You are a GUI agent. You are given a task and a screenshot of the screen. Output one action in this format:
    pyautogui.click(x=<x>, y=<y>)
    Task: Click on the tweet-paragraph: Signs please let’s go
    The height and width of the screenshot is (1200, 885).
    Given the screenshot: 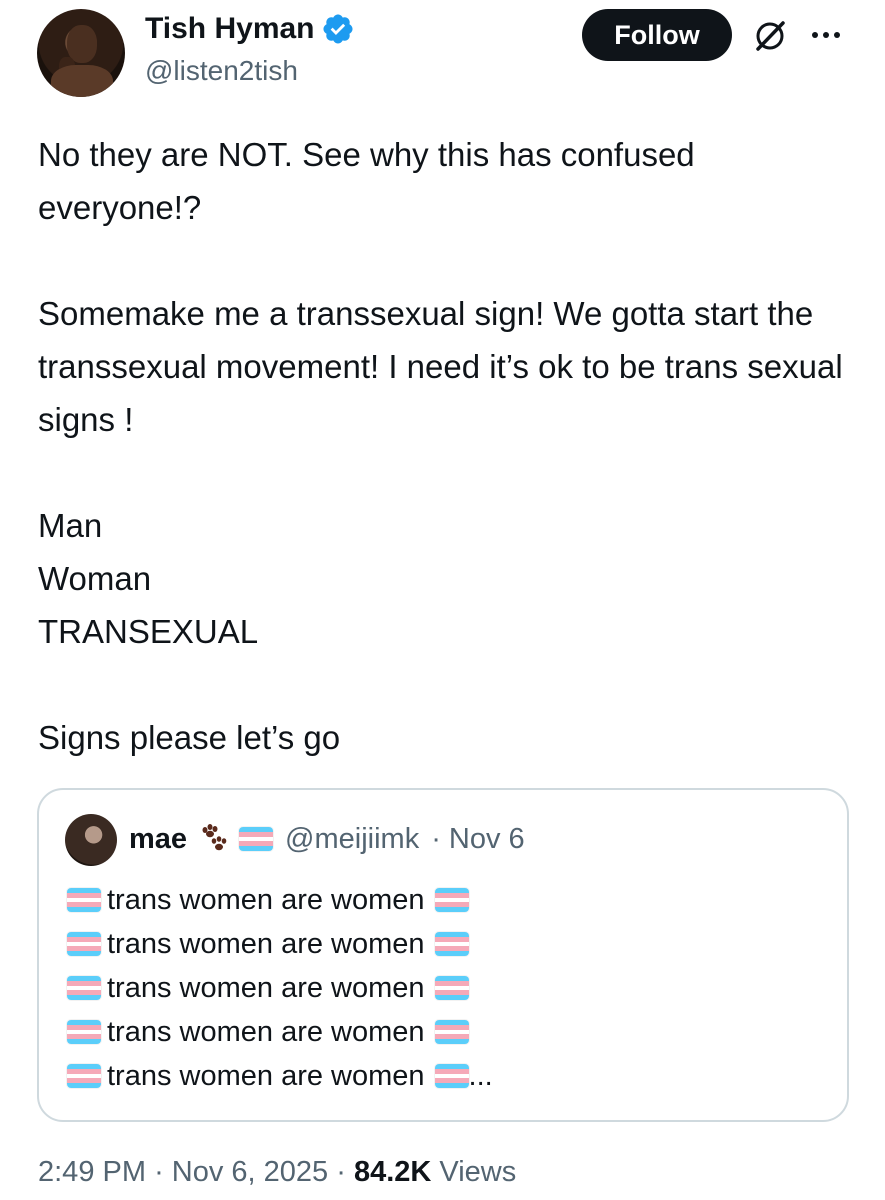 What is the action you would take?
    pyautogui.click(x=189, y=737)
    